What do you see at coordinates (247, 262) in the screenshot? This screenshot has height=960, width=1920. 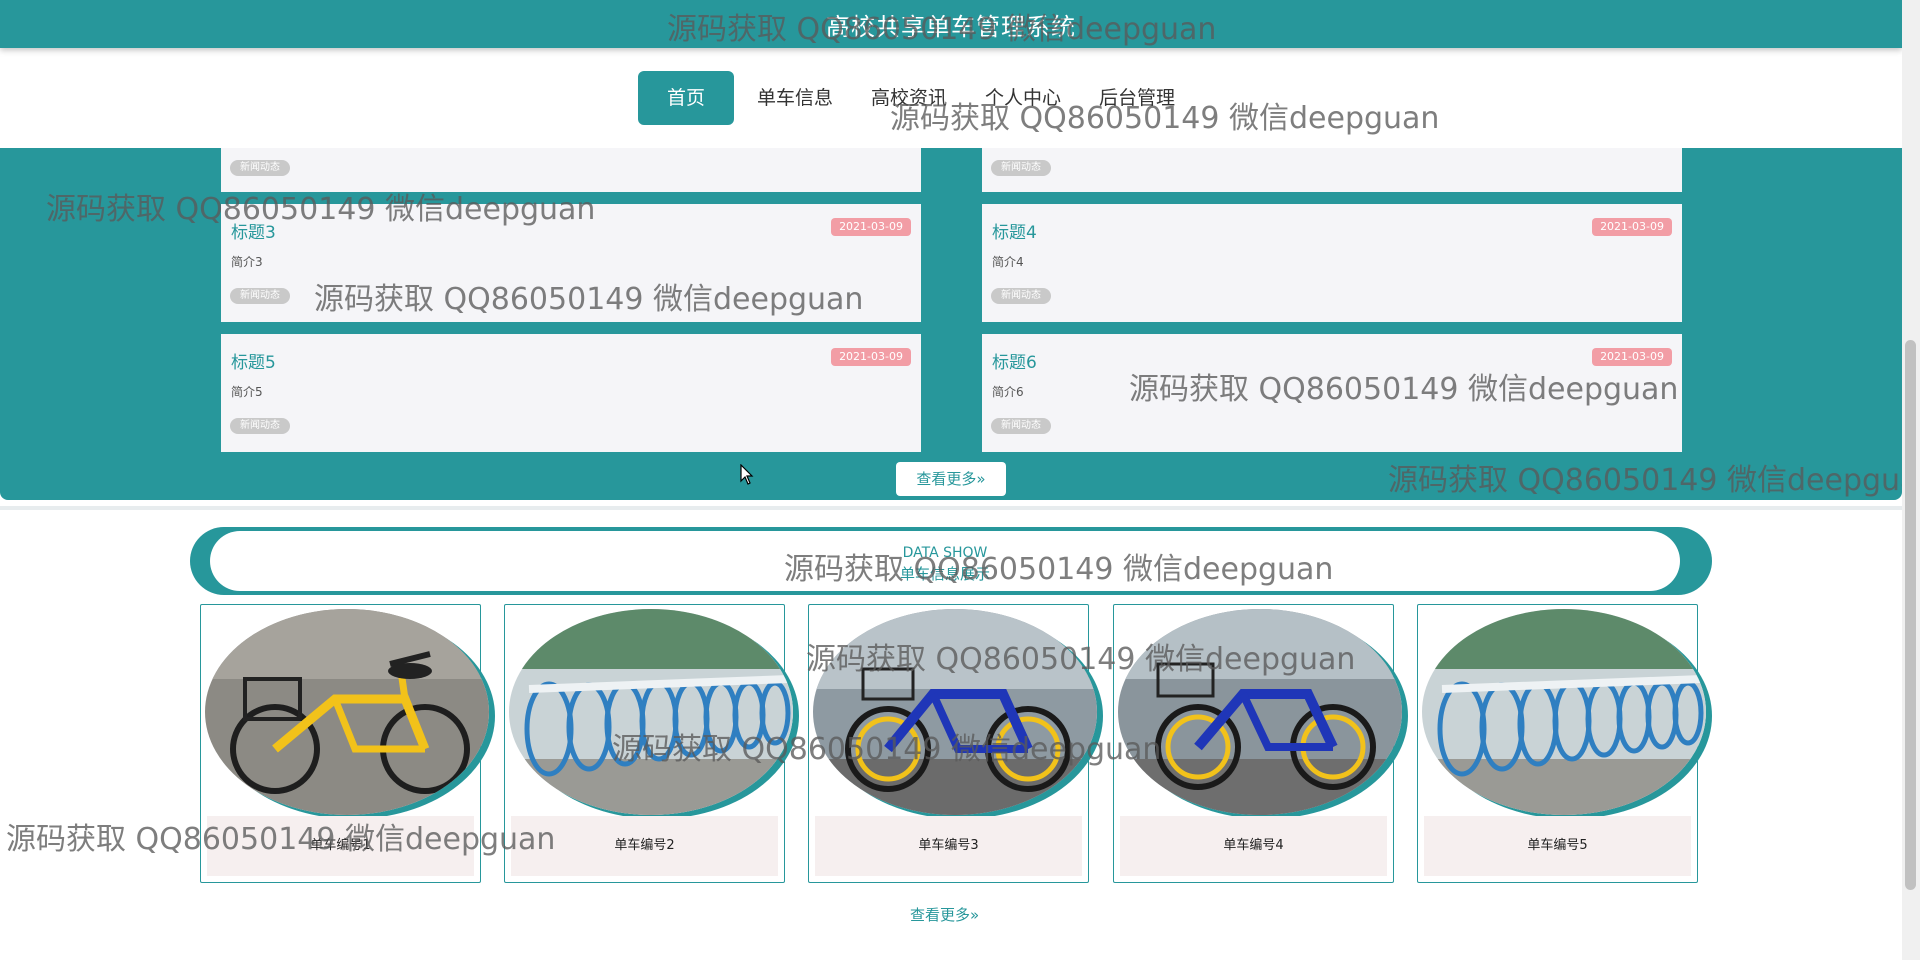 I see `news-intro: 简介3` at bounding box center [247, 262].